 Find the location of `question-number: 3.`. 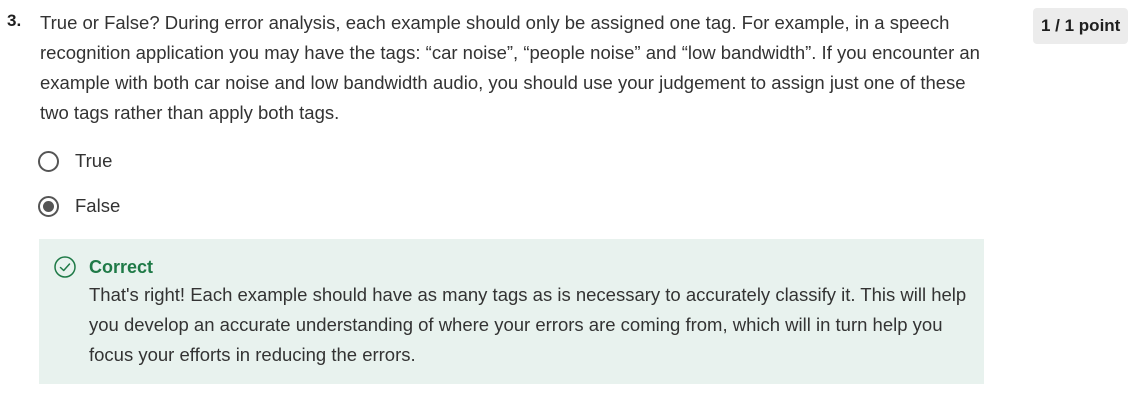

question-number: 3. is located at coordinates (14, 20).